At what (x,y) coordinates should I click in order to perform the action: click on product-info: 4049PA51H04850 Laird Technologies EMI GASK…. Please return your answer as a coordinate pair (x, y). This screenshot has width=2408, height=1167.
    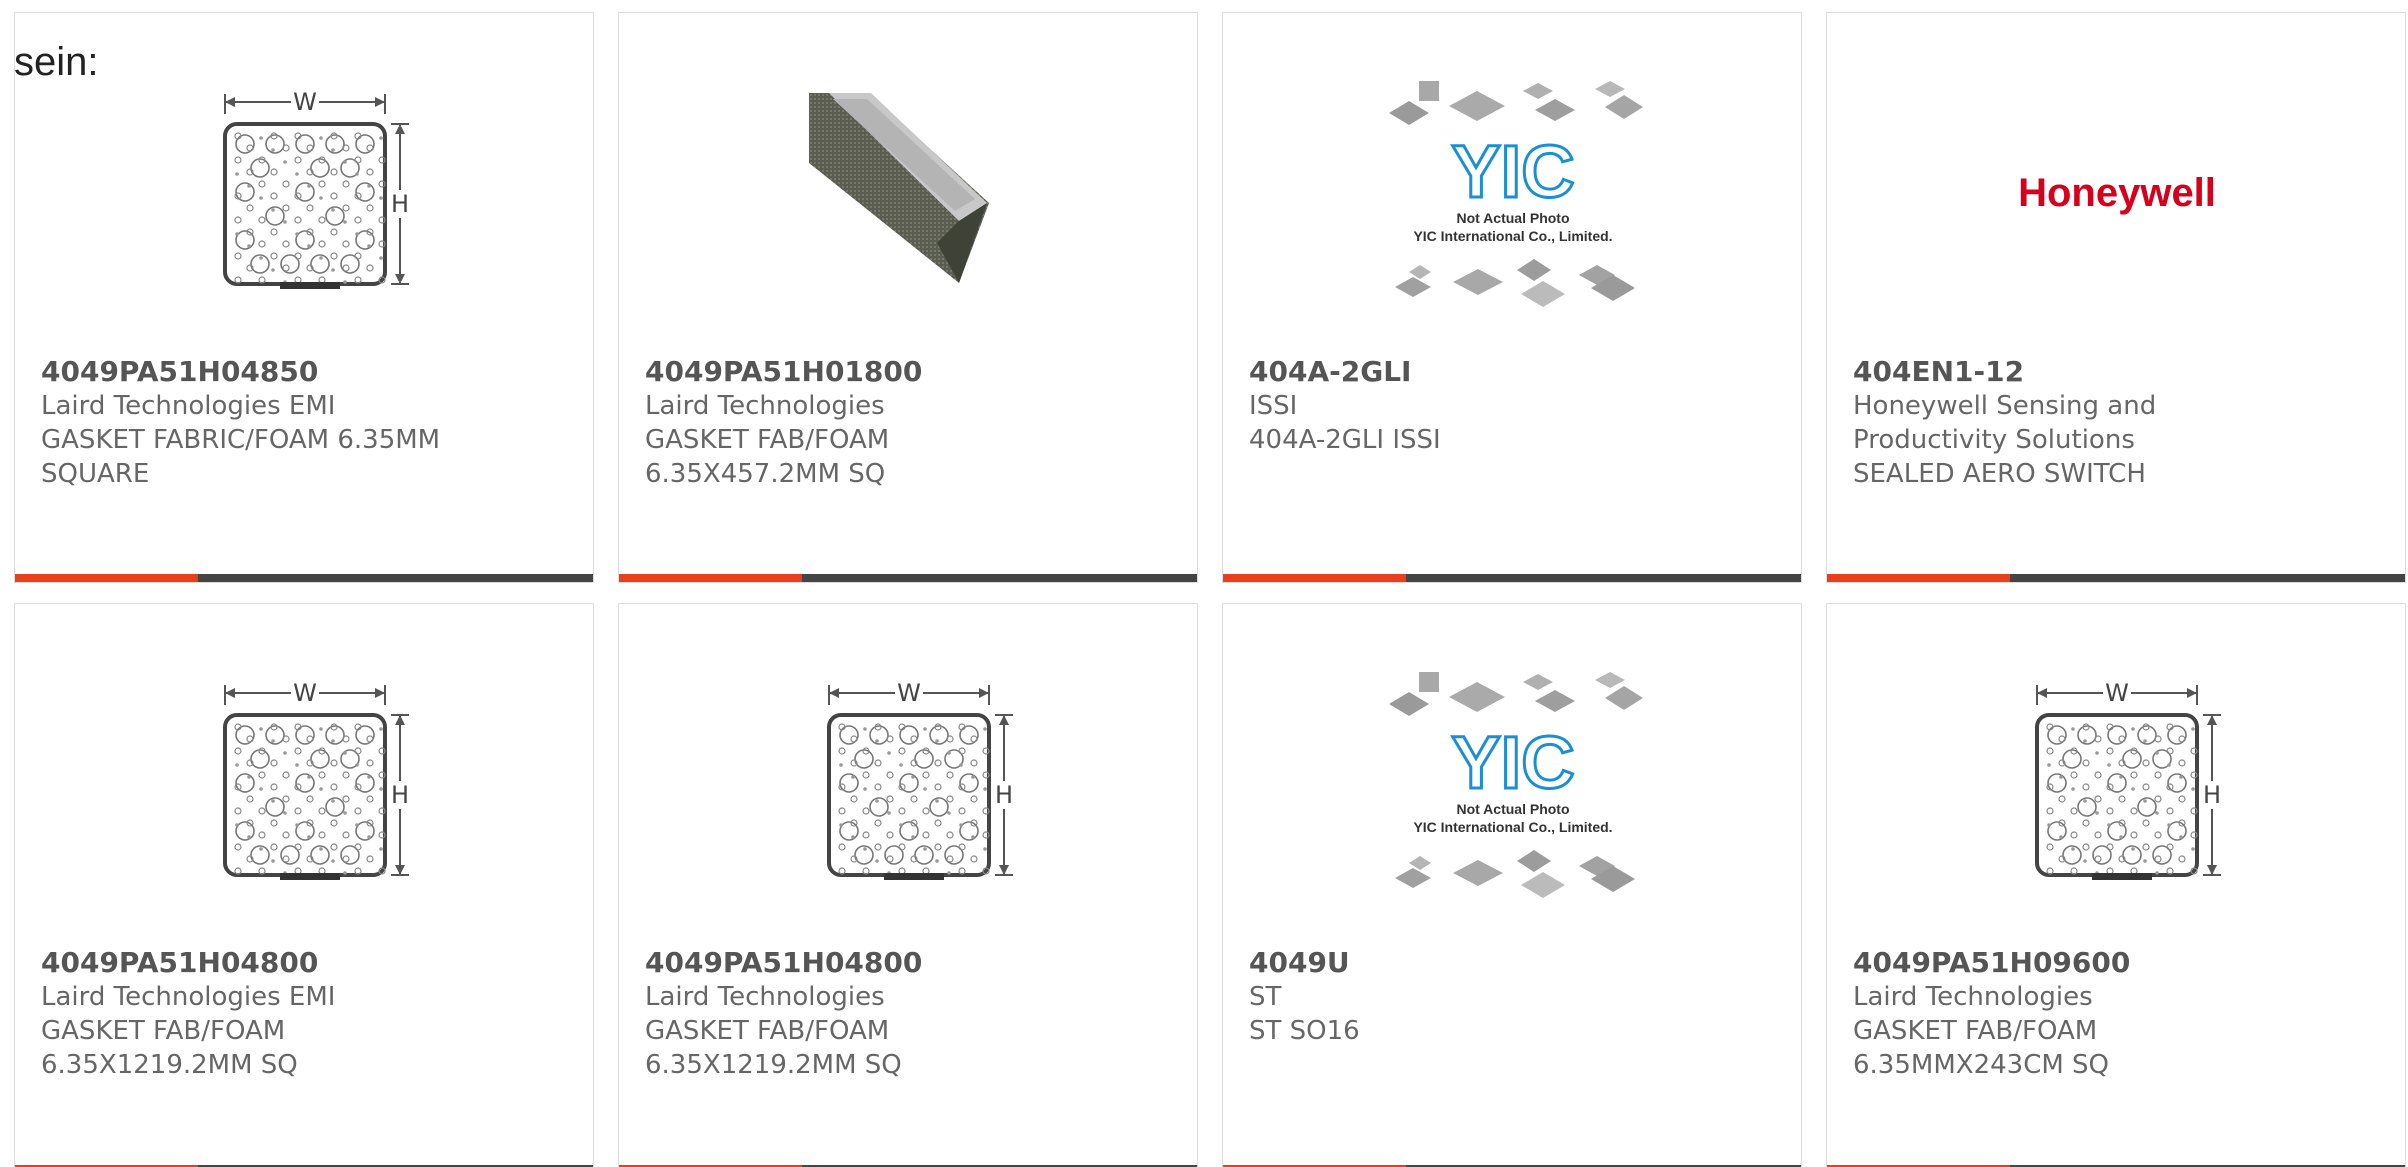
    Looking at the image, I should click on (307, 423).